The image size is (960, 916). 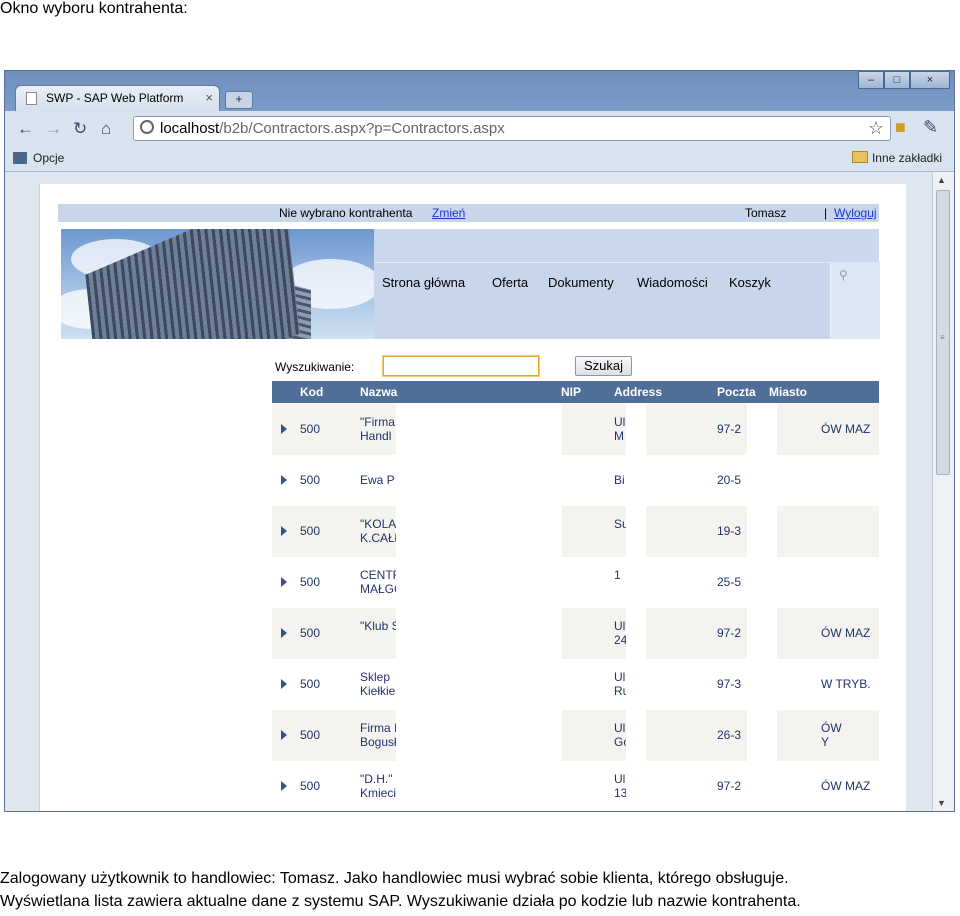 I want to click on cell-address: M, so click(x=619, y=436).